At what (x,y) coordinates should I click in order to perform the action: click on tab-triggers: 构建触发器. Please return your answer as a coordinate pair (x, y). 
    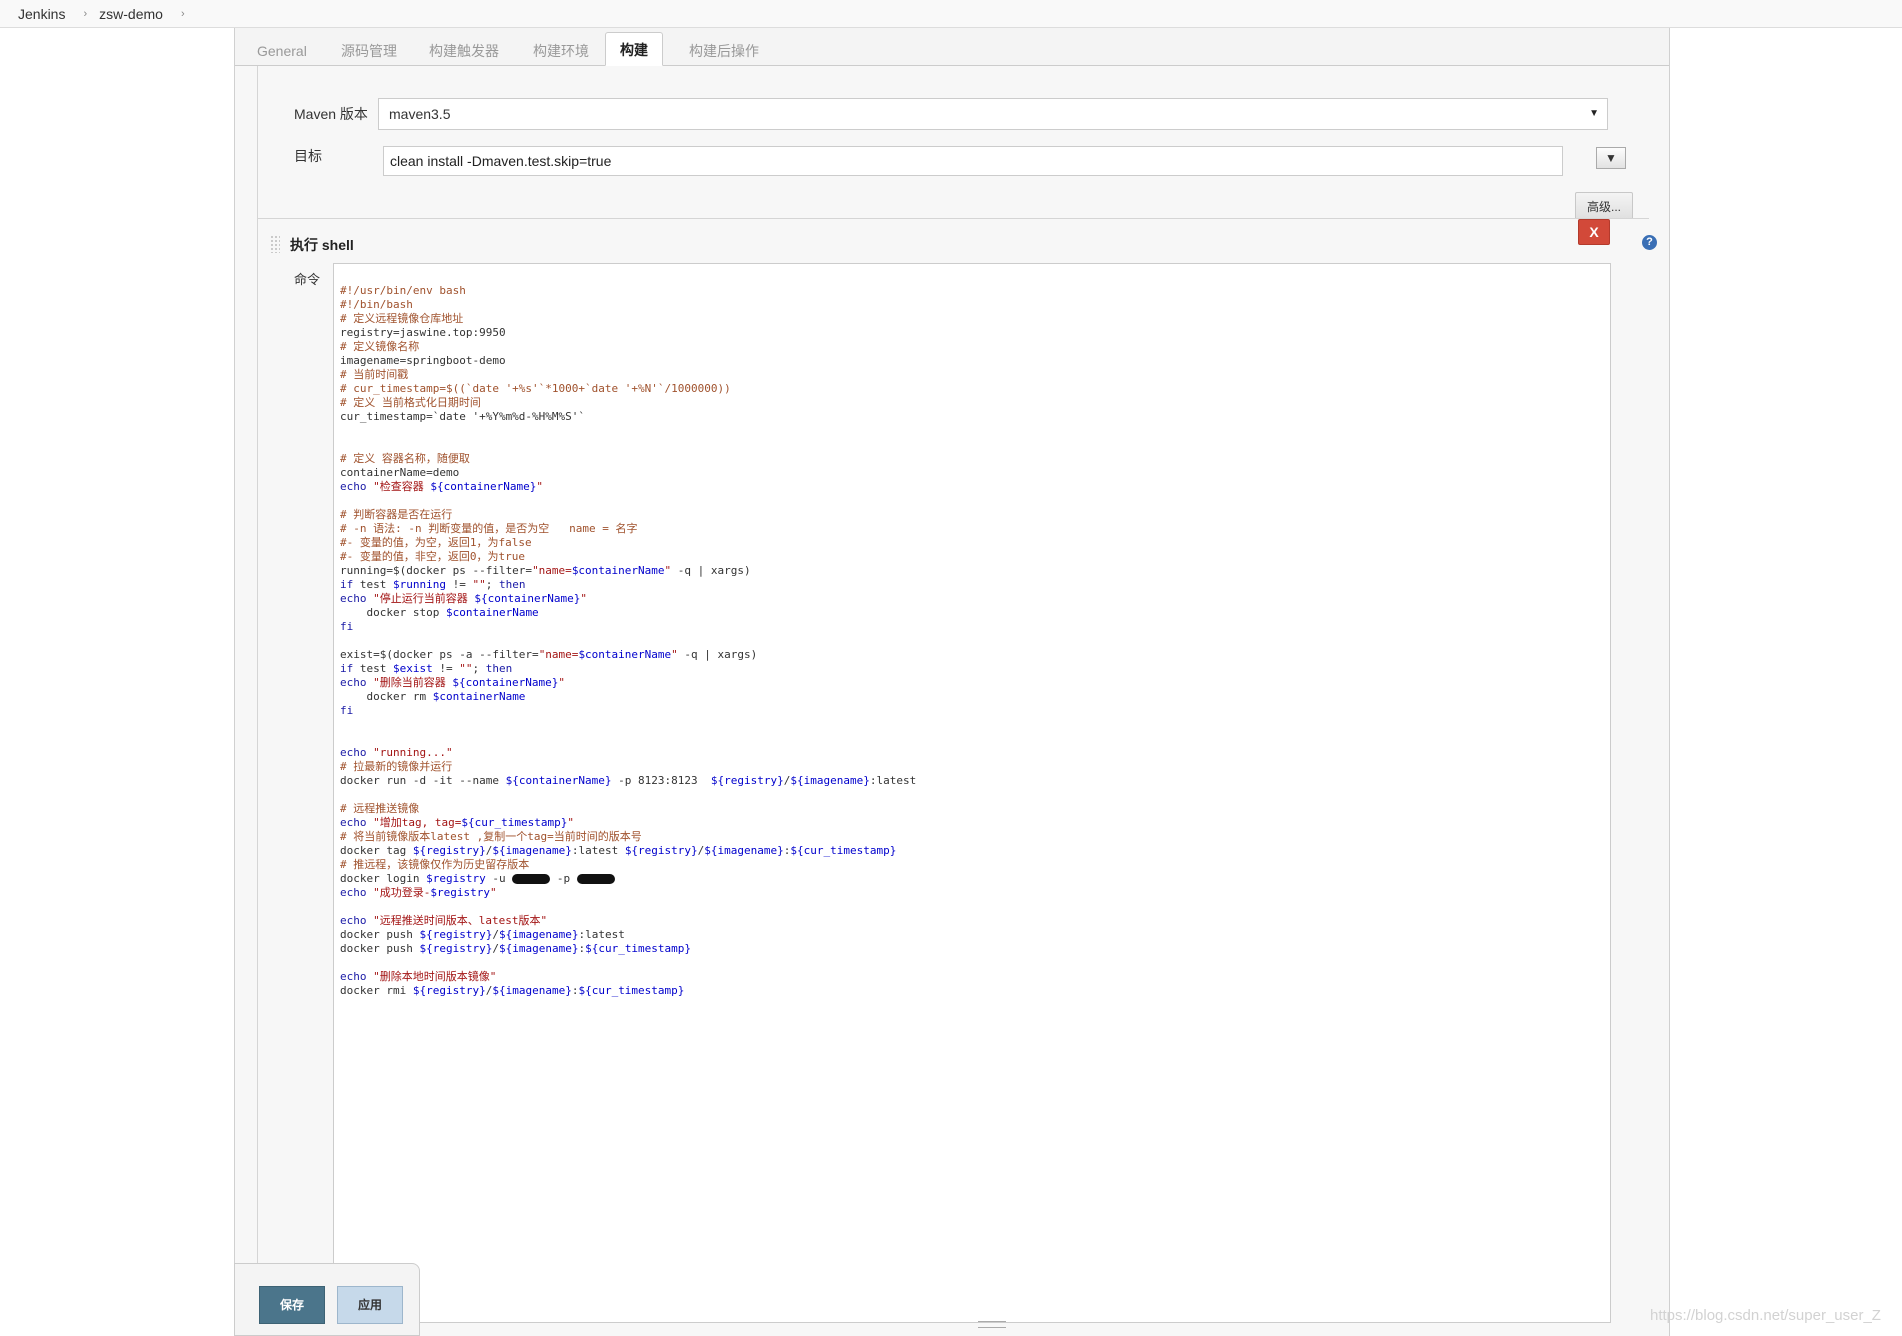
    Looking at the image, I should click on (464, 51).